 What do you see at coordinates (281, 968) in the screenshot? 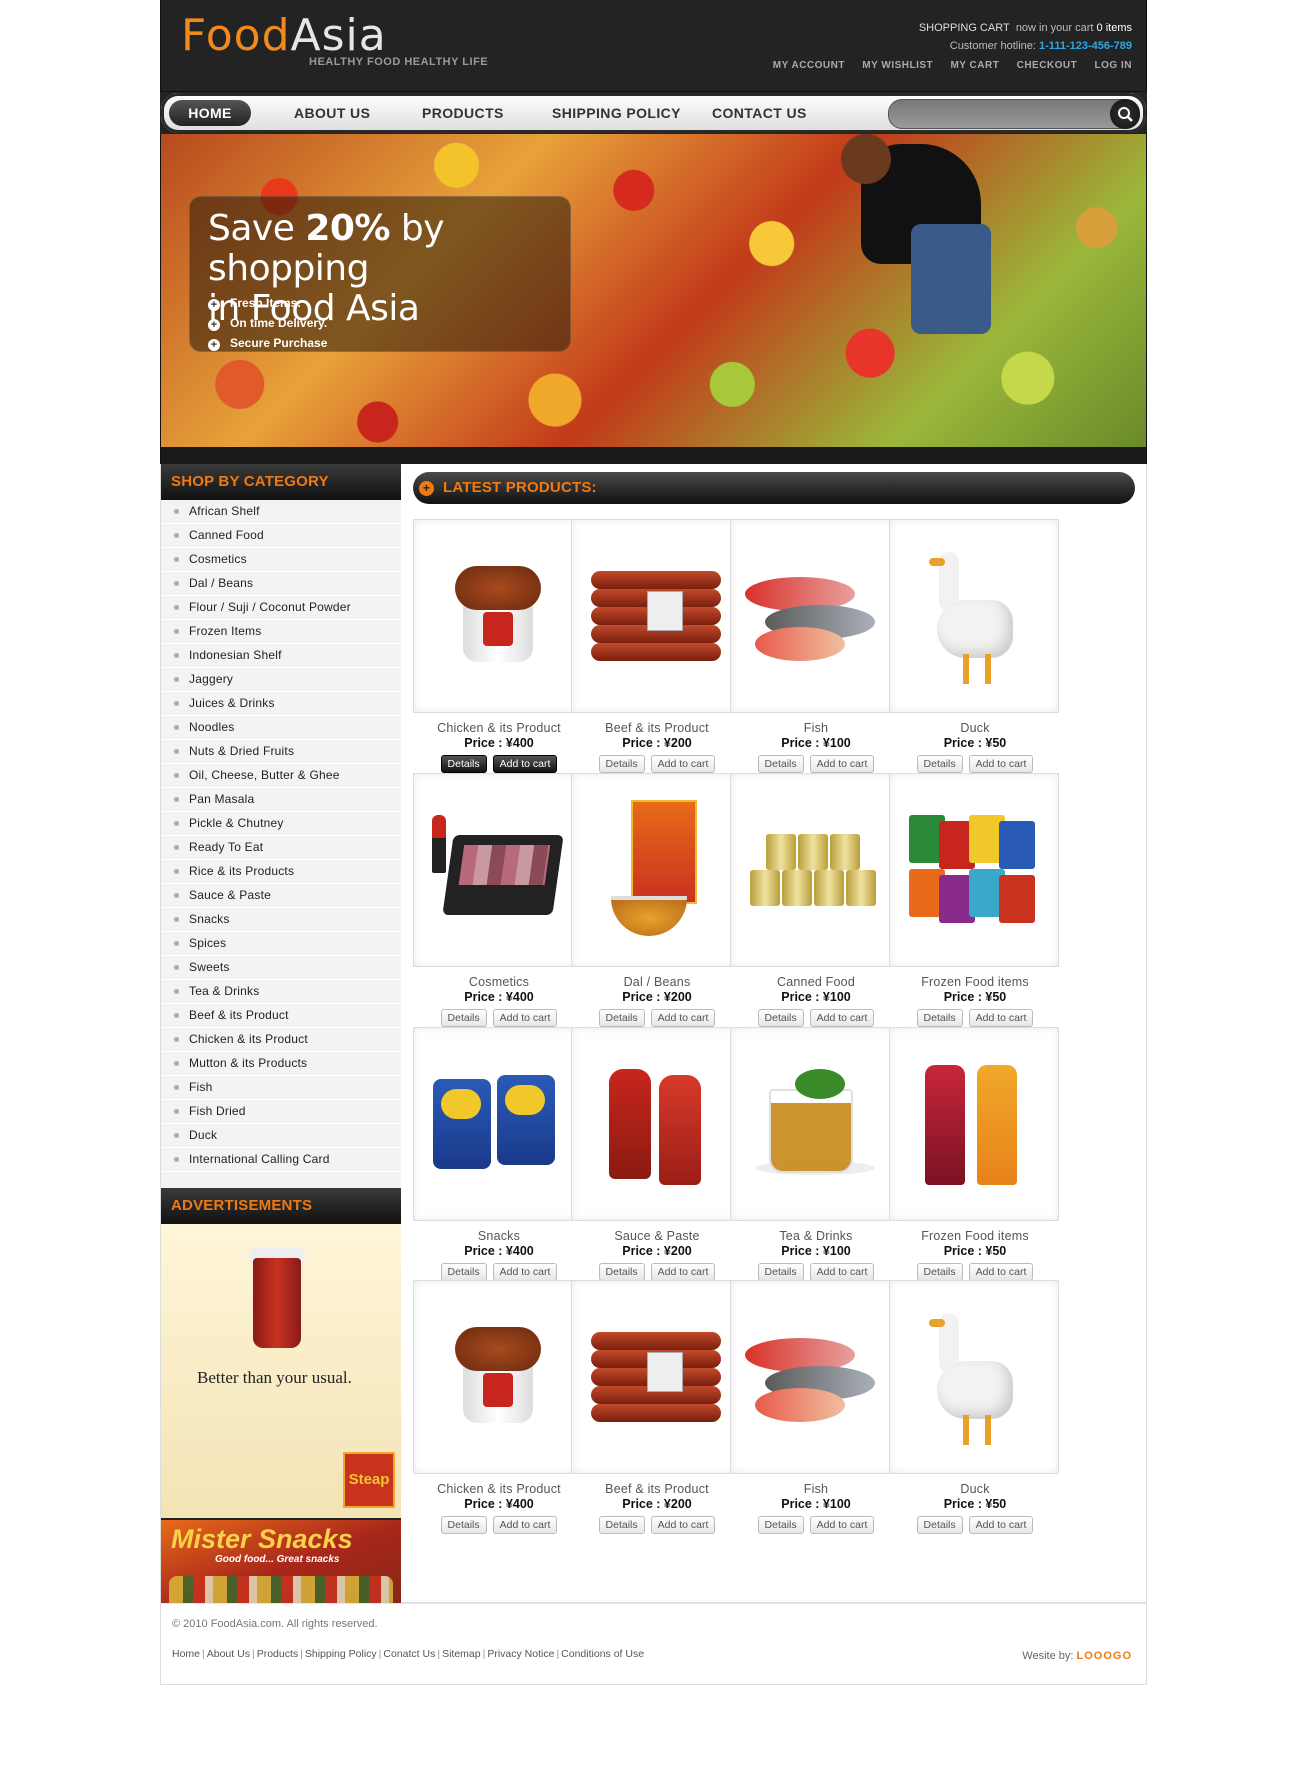
I see `category-item: Sweets` at bounding box center [281, 968].